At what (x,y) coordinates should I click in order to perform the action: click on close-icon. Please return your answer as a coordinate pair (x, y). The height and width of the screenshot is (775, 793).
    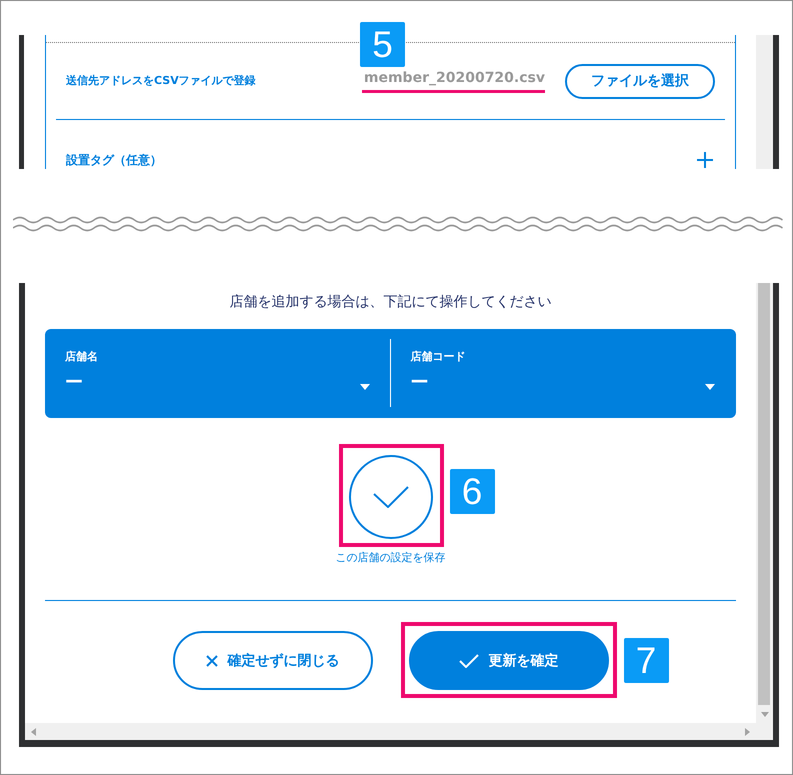
    Looking at the image, I should click on (212, 660).